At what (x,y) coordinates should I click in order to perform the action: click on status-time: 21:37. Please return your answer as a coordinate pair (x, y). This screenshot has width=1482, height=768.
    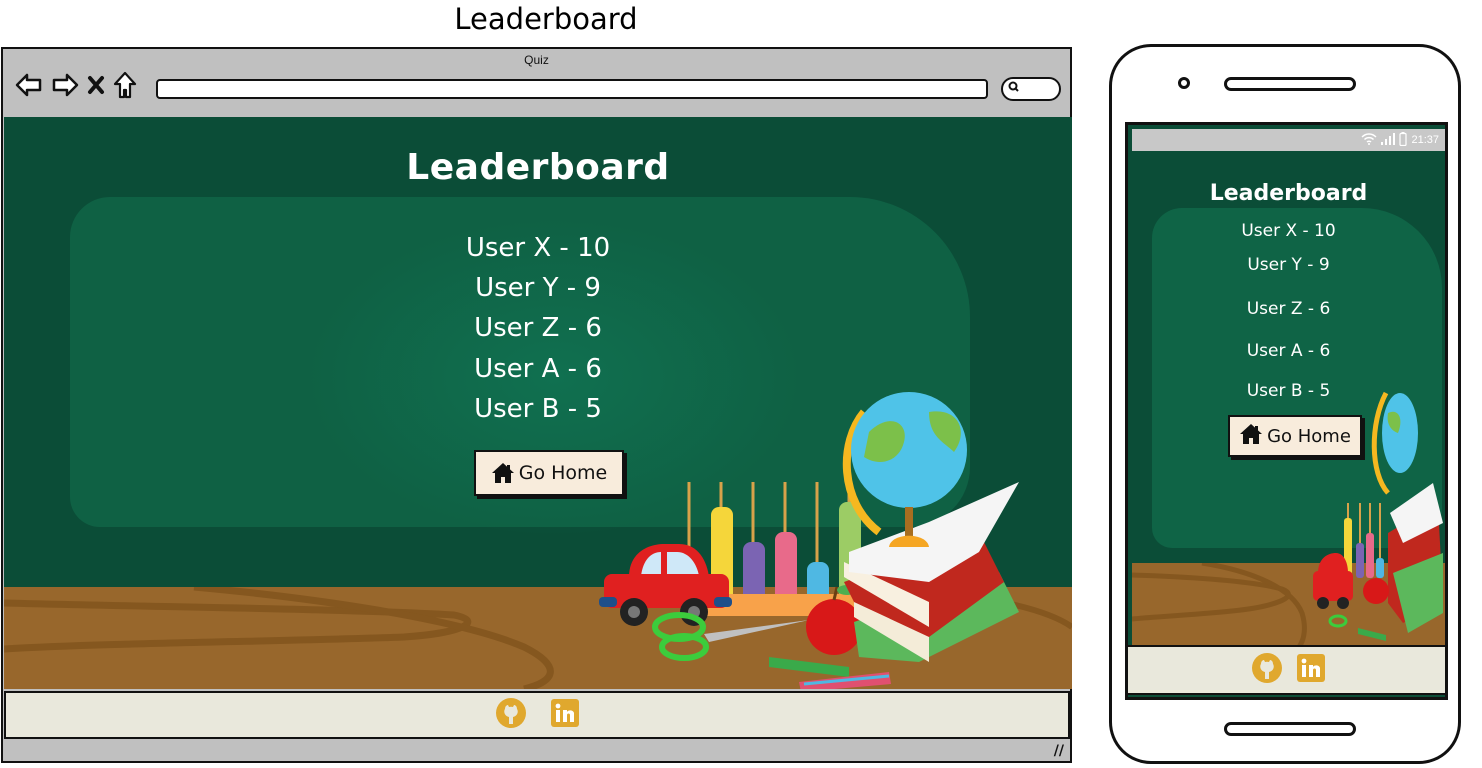
    Looking at the image, I should click on (1425, 140).